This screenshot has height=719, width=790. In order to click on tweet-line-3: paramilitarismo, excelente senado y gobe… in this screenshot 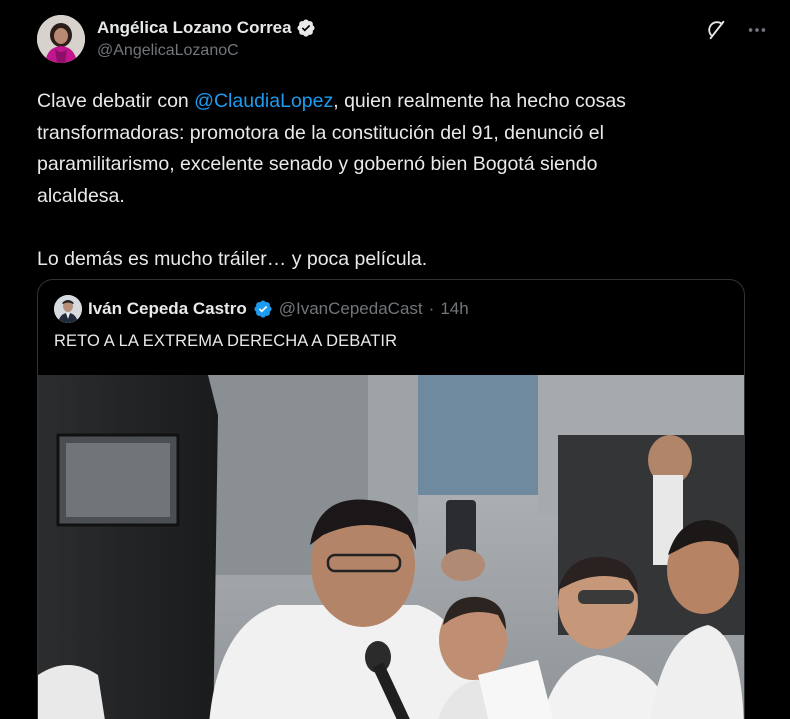, I will do `click(317, 164)`.